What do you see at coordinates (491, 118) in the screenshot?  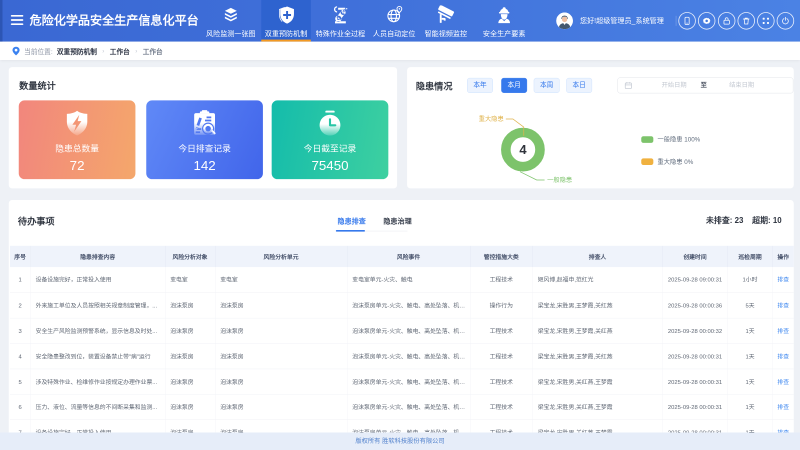 I see `svg-text: 重大隐患` at bounding box center [491, 118].